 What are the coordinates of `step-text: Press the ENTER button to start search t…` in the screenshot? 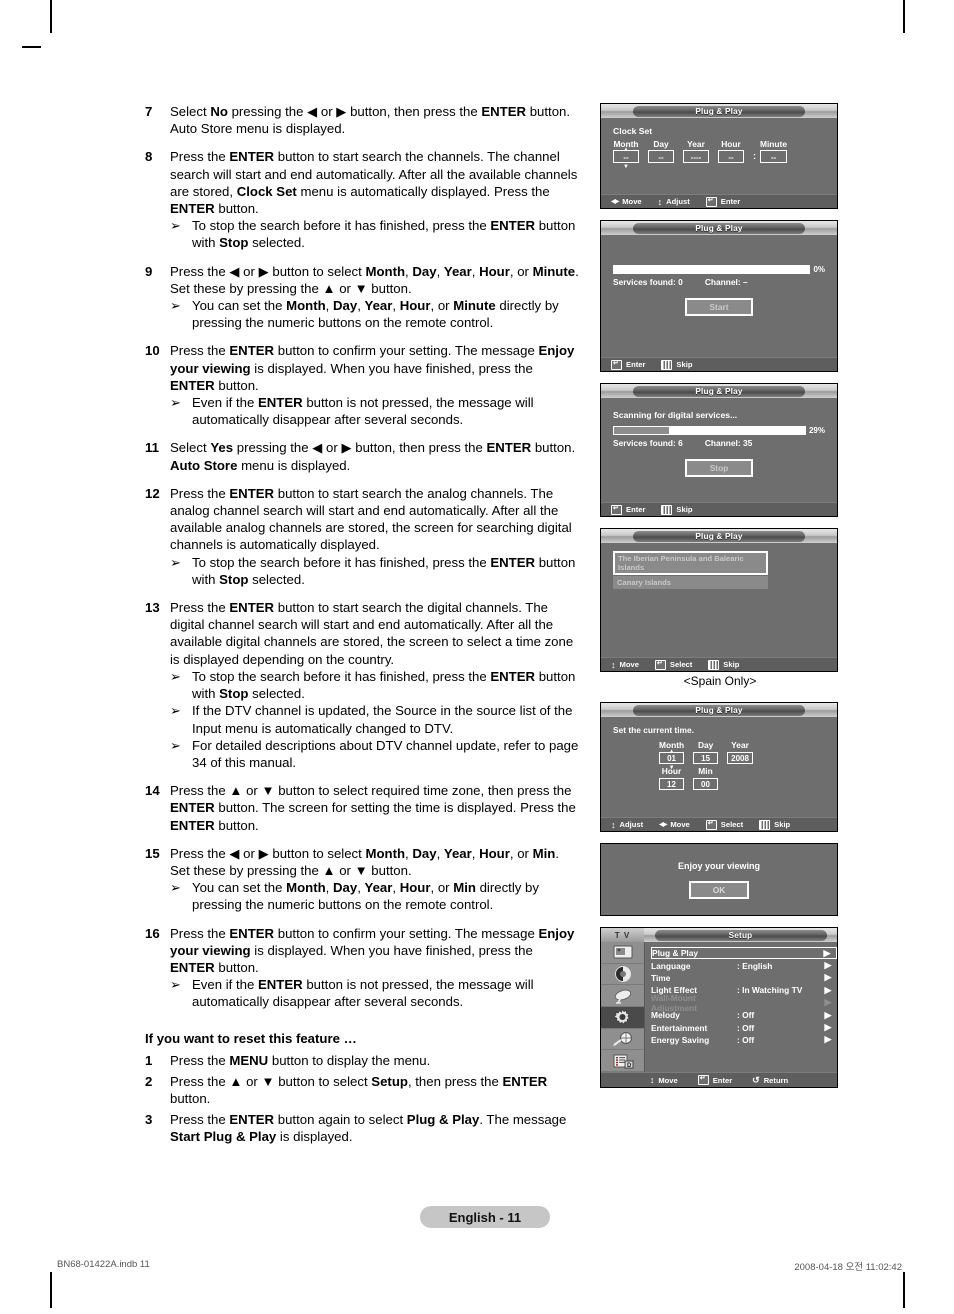 It's located at (371, 519).